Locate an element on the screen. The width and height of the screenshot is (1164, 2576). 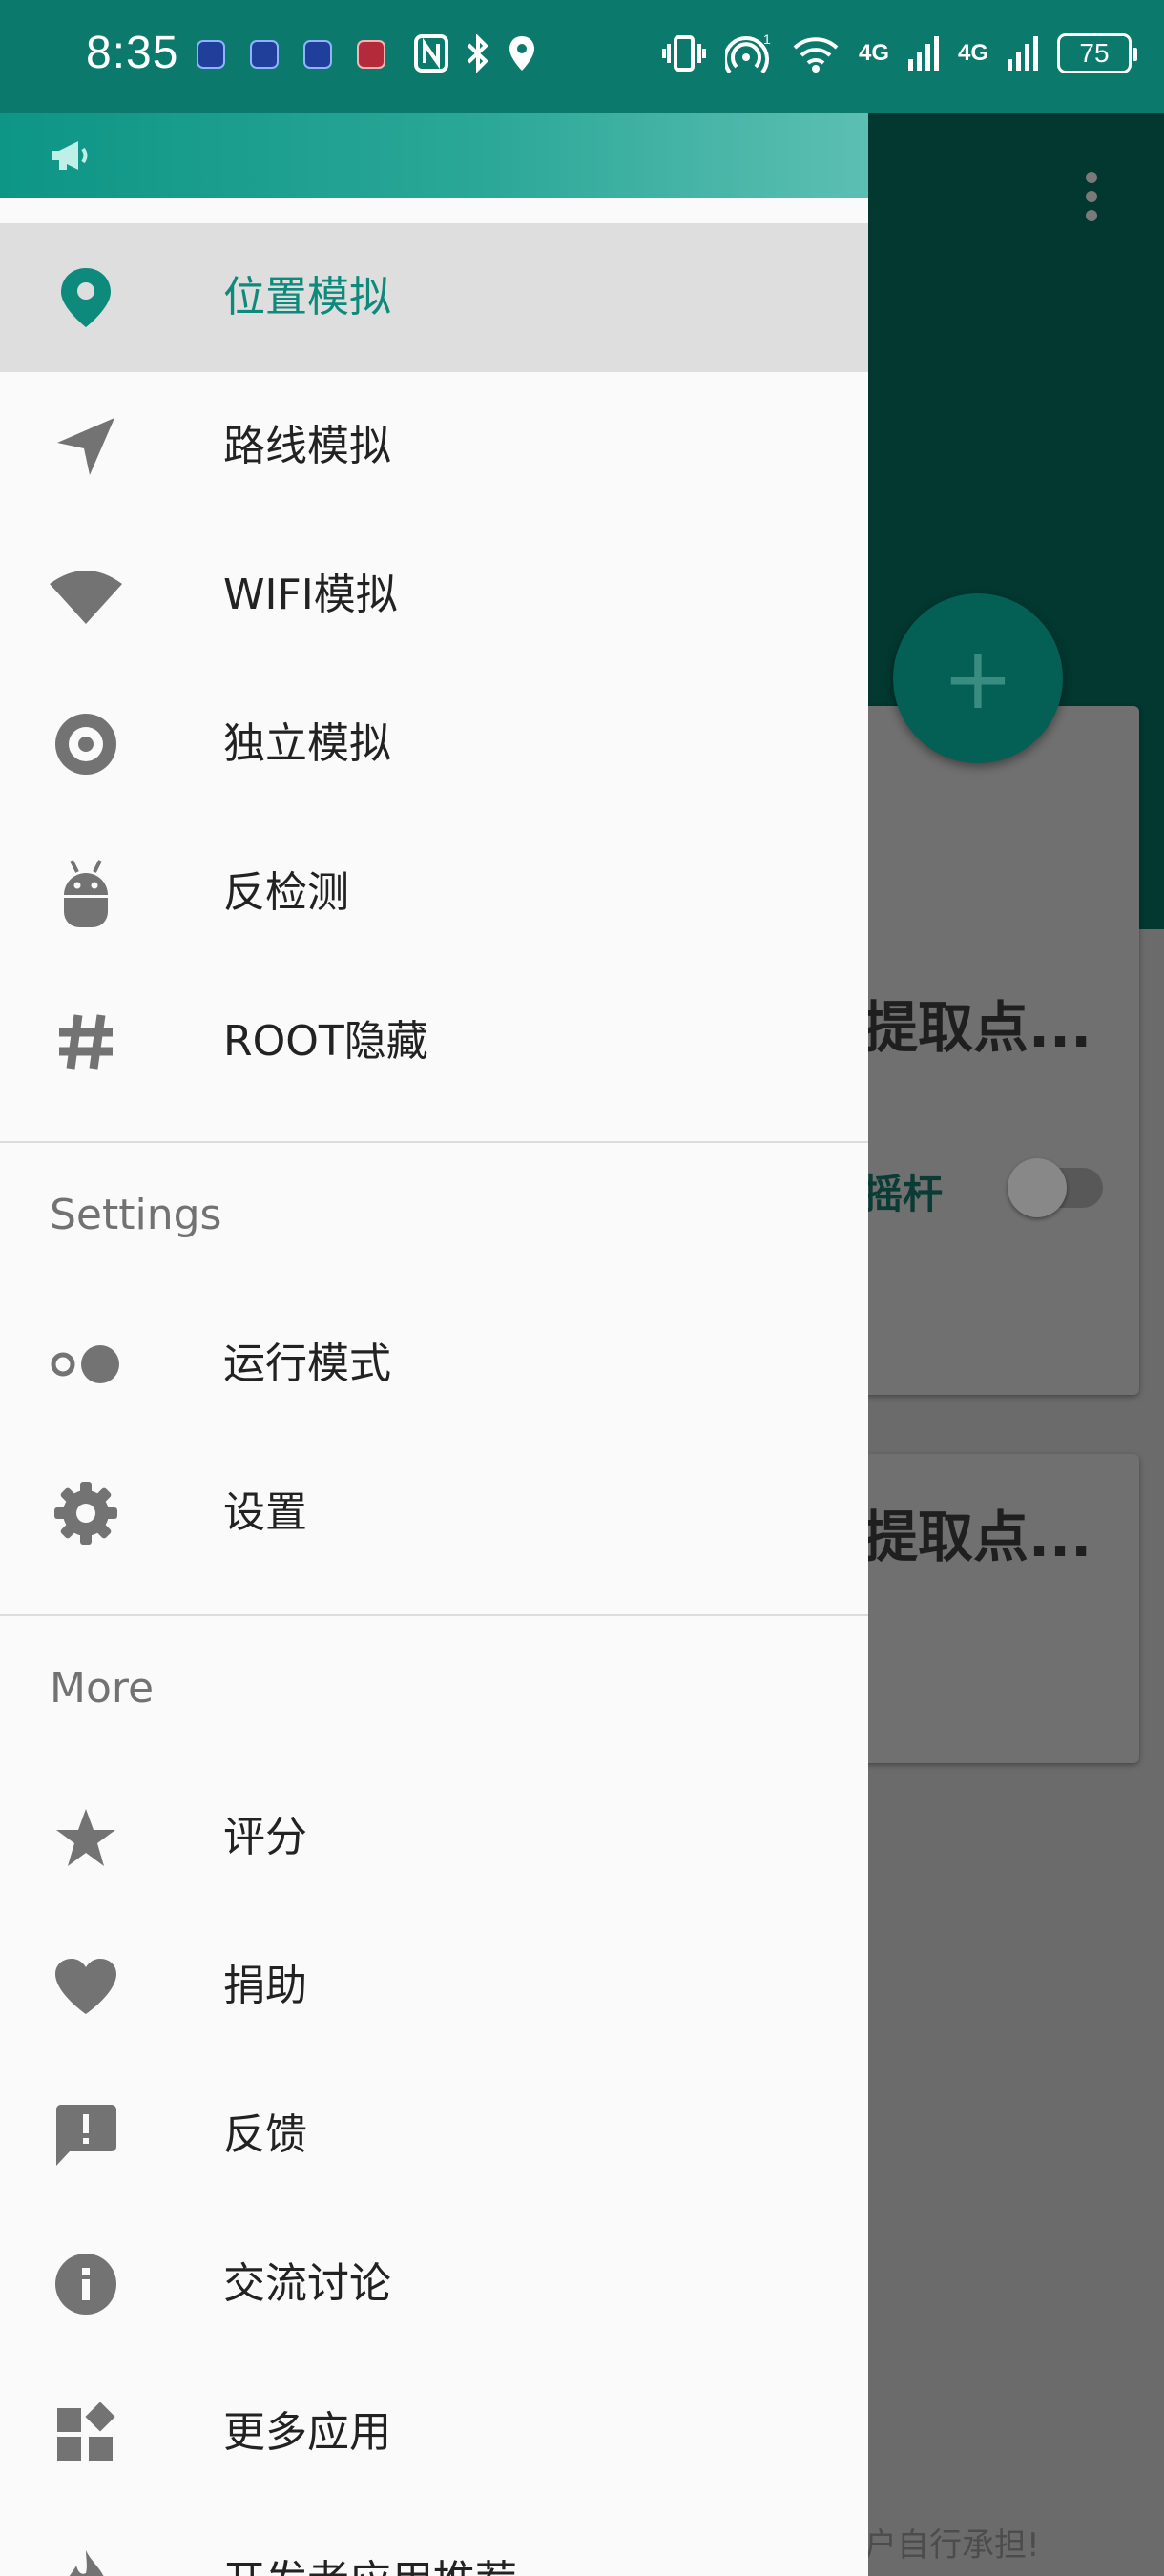
section-title-more: More is located at coordinates (102, 1688).